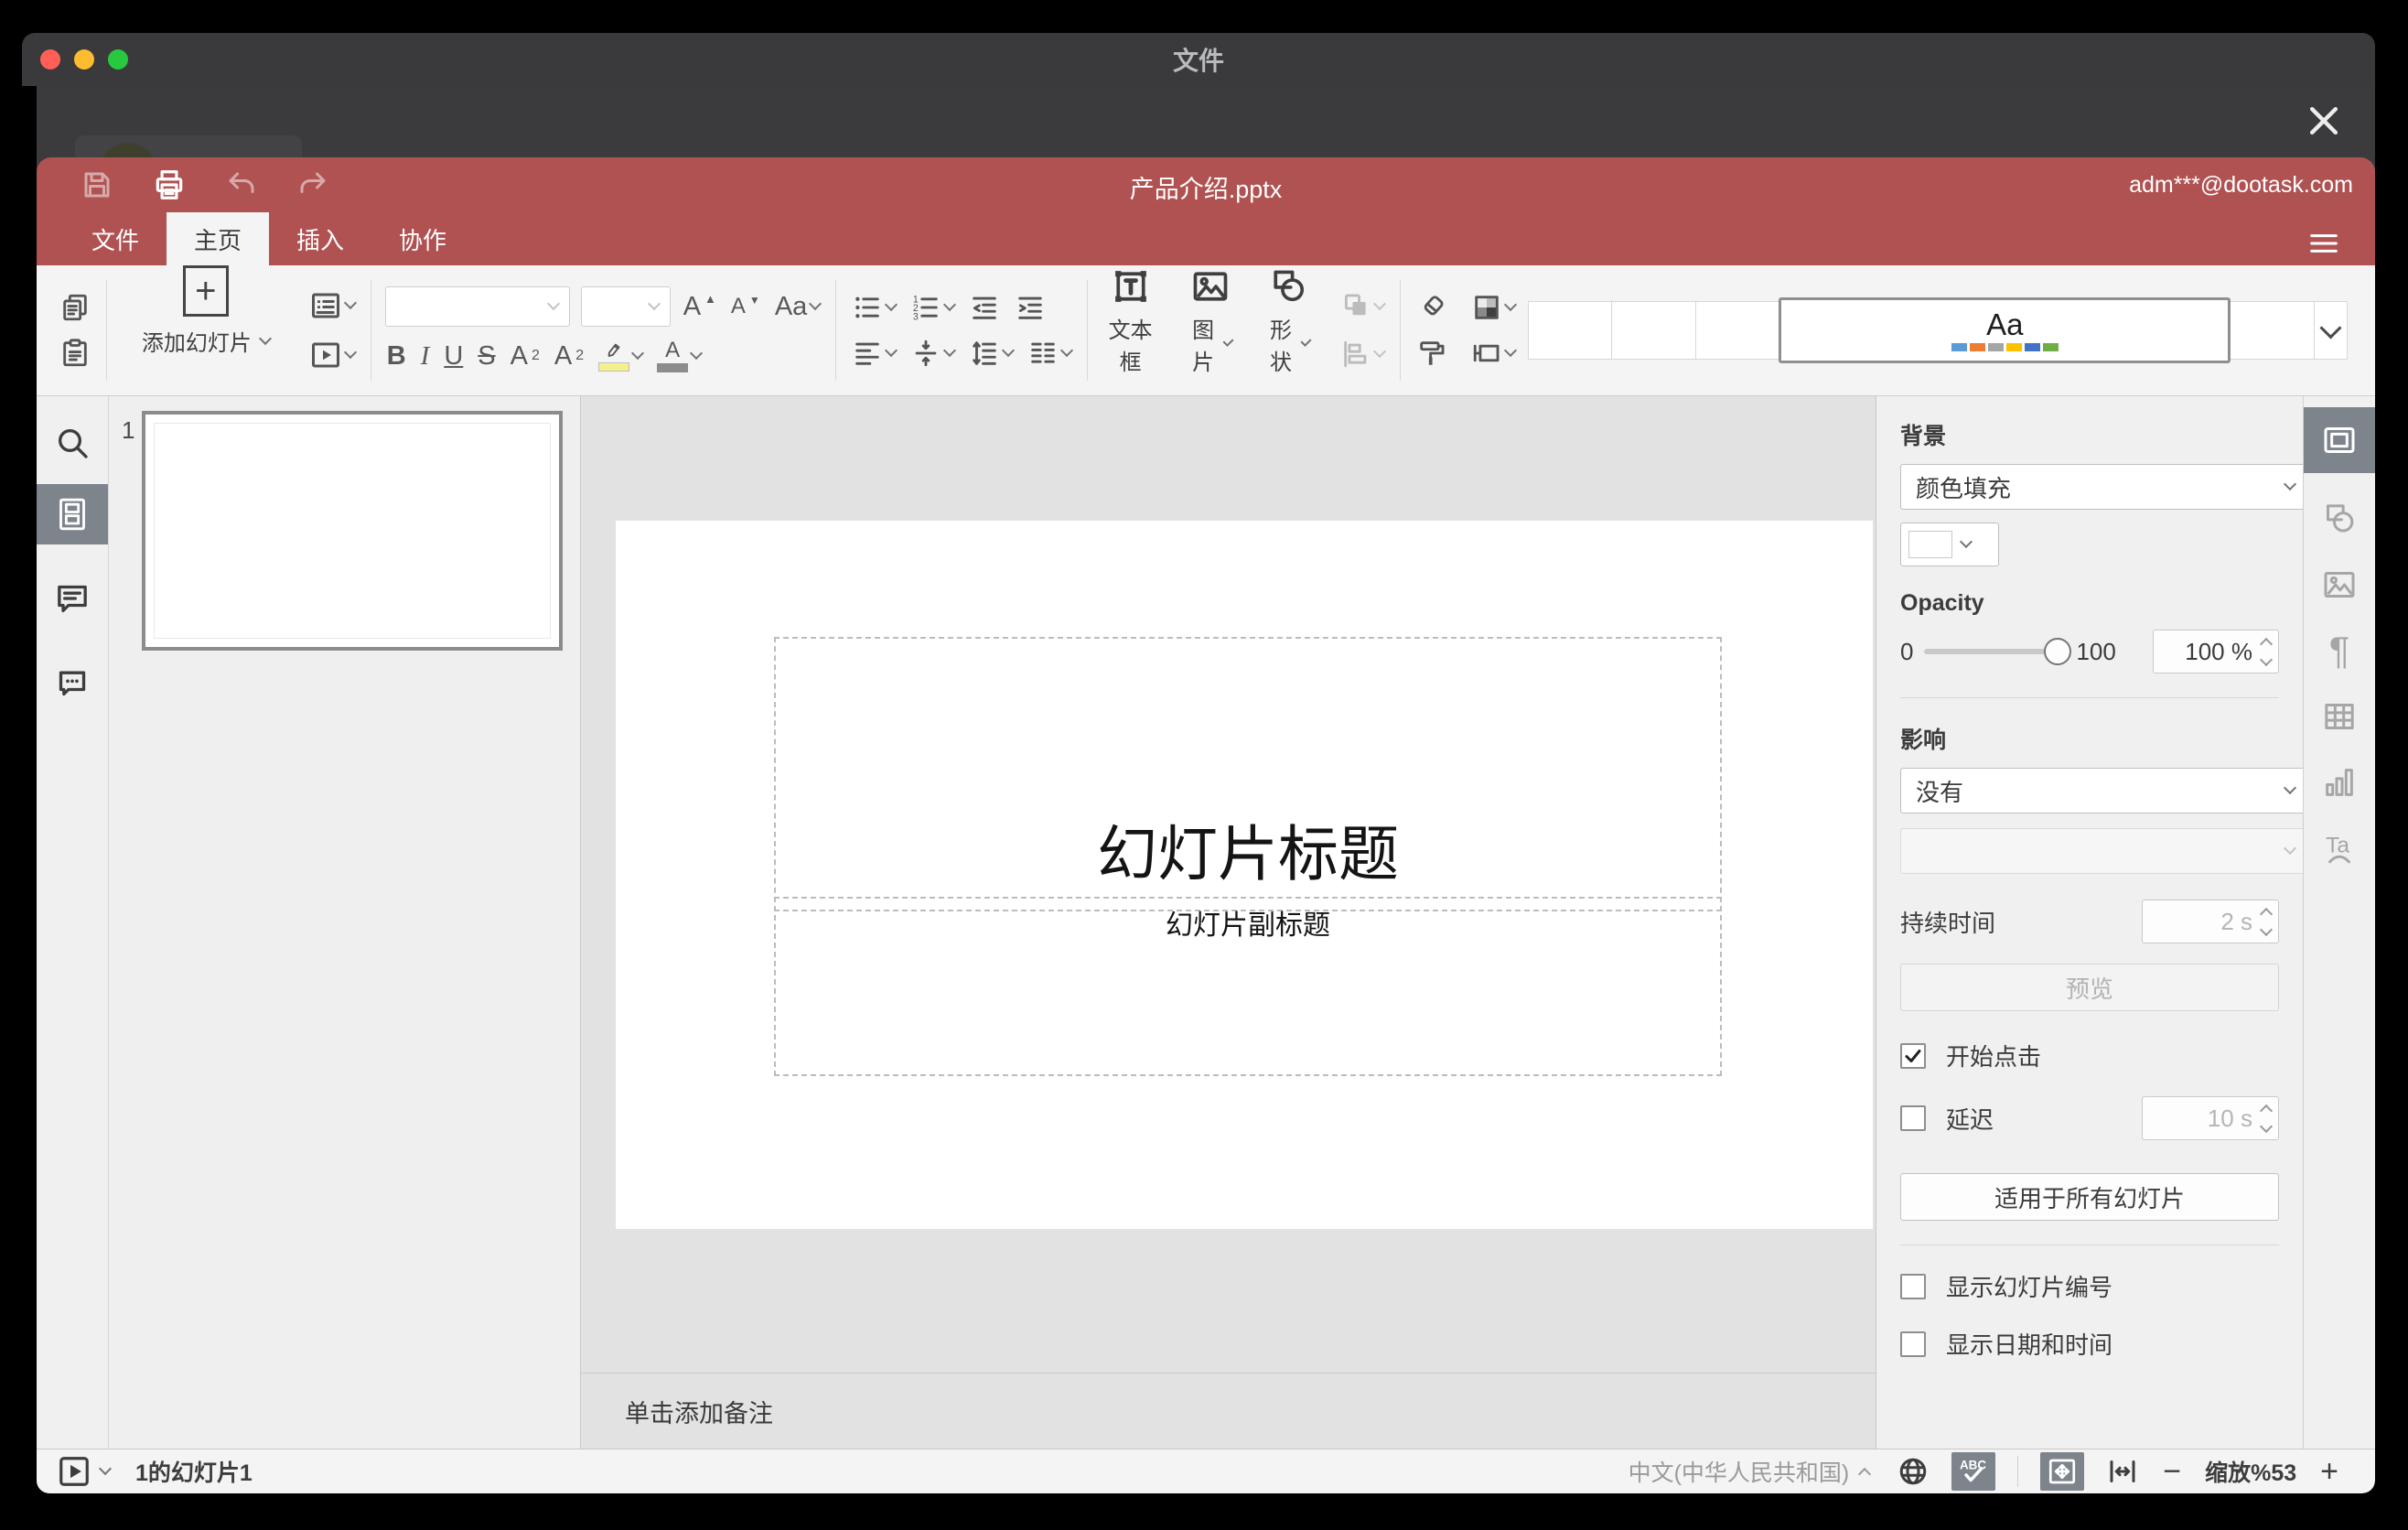  Describe the element at coordinates (1030, 307) in the screenshot. I see `increase-indent-button` at that location.